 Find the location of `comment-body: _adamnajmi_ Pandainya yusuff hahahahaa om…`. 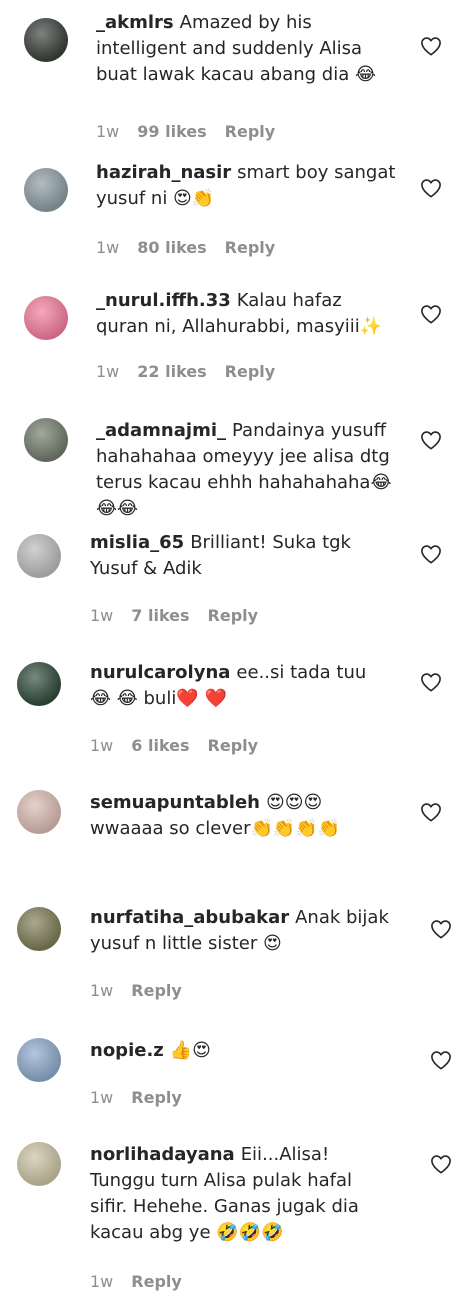

comment-body: _adamnajmi_ Pandainya yusuff hahahahaa om… is located at coordinates (246, 470).